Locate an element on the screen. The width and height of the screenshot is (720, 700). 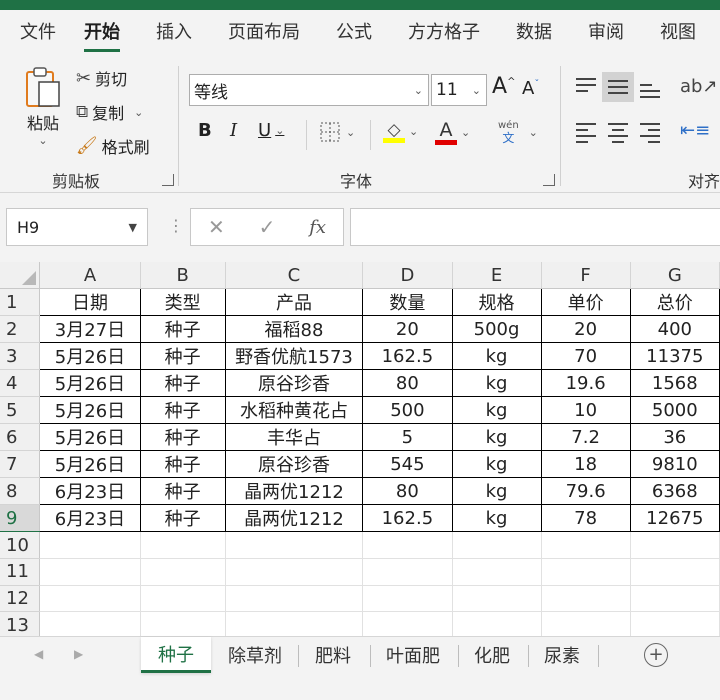
header-cell: 类型 is located at coordinates (182, 302).